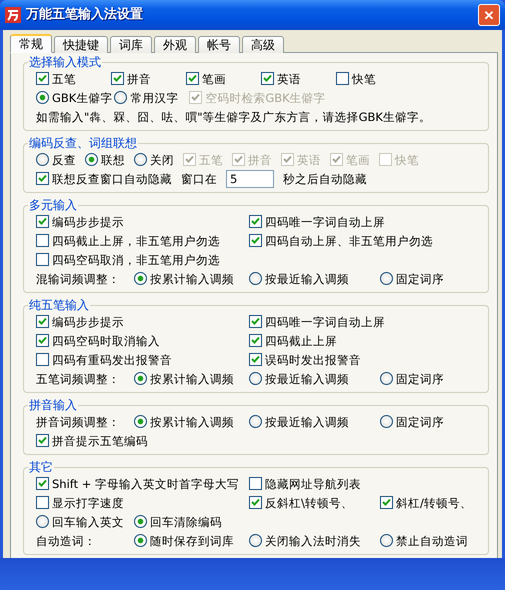 Image resolution: width=505 pixels, height=590 pixels. I want to click on field-label: 混输词频调整：, so click(78, 279).